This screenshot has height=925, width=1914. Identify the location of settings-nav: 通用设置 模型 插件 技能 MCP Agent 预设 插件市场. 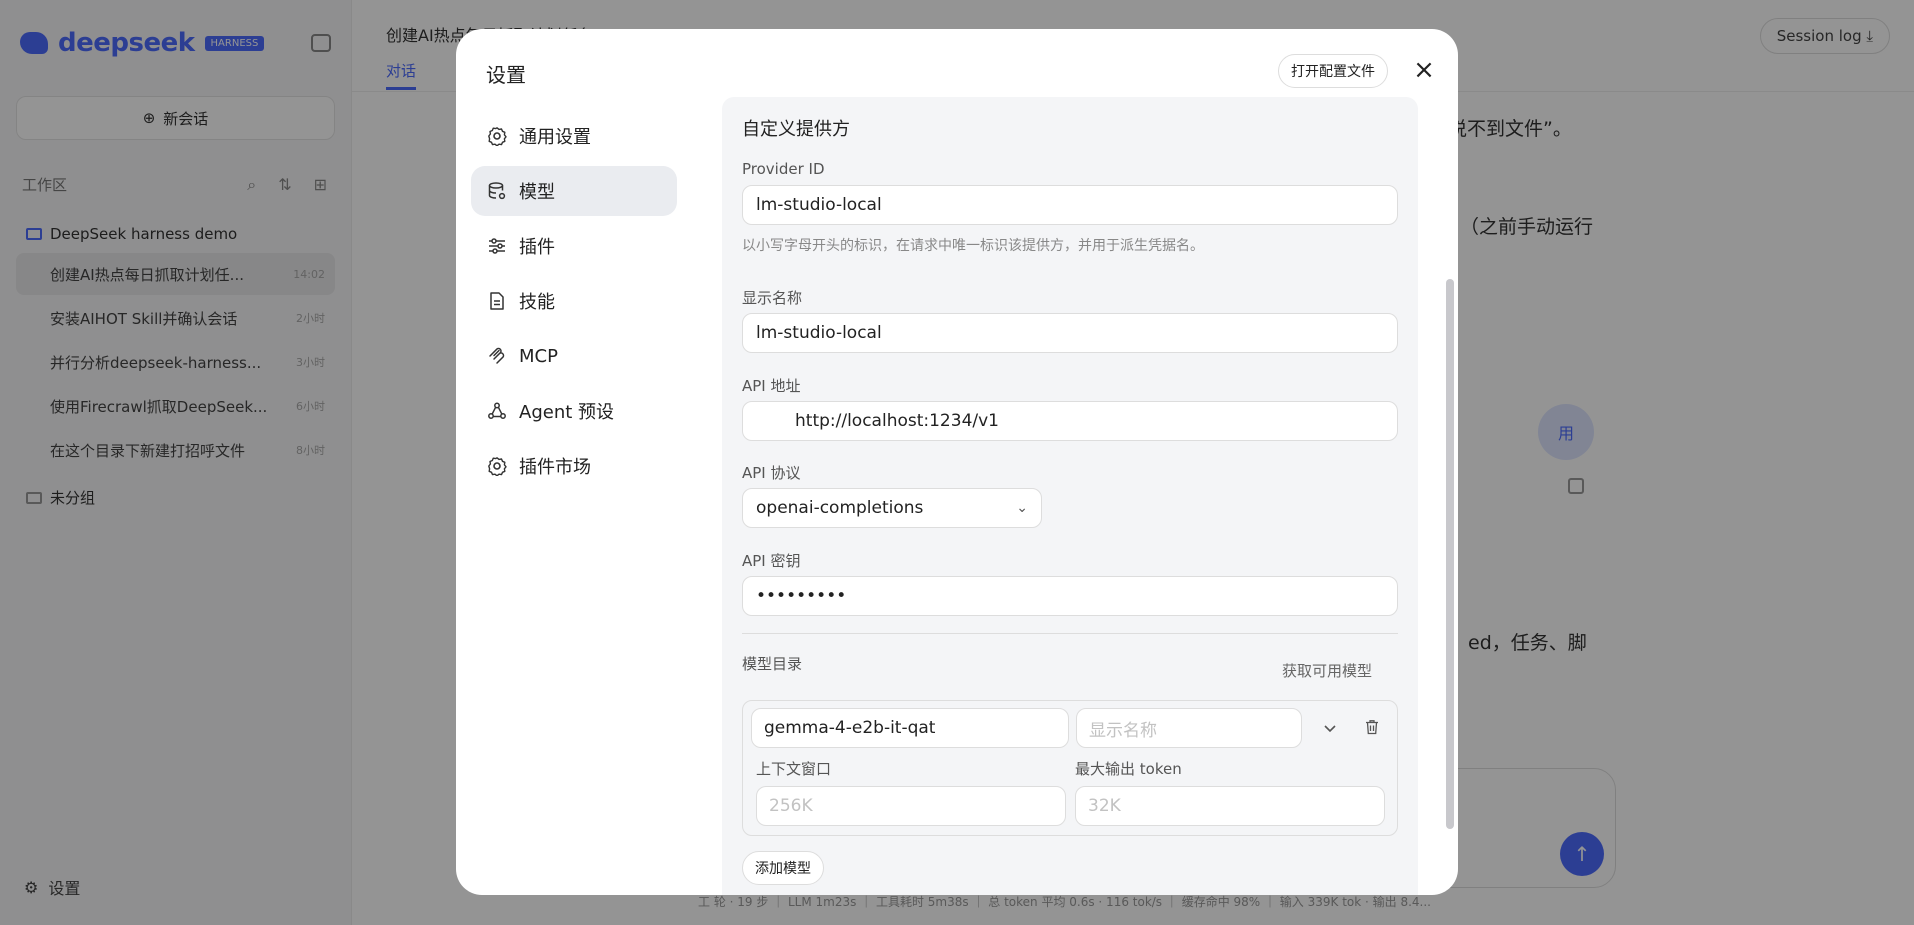
(574, 303).